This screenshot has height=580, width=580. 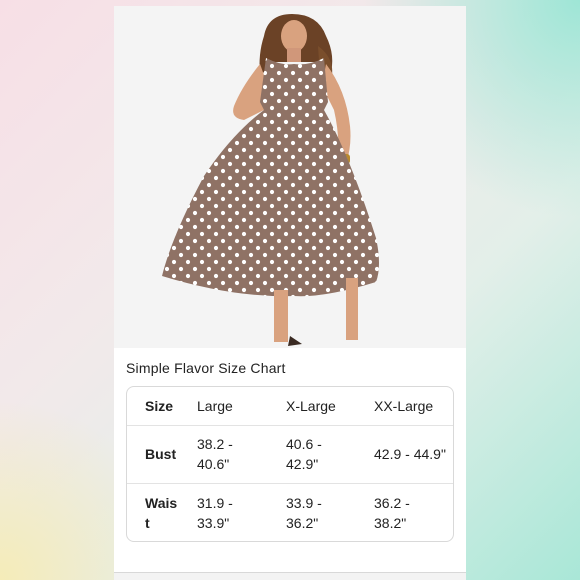 I want to click on row-label-bust: Bust, so click(x=161, y=454).